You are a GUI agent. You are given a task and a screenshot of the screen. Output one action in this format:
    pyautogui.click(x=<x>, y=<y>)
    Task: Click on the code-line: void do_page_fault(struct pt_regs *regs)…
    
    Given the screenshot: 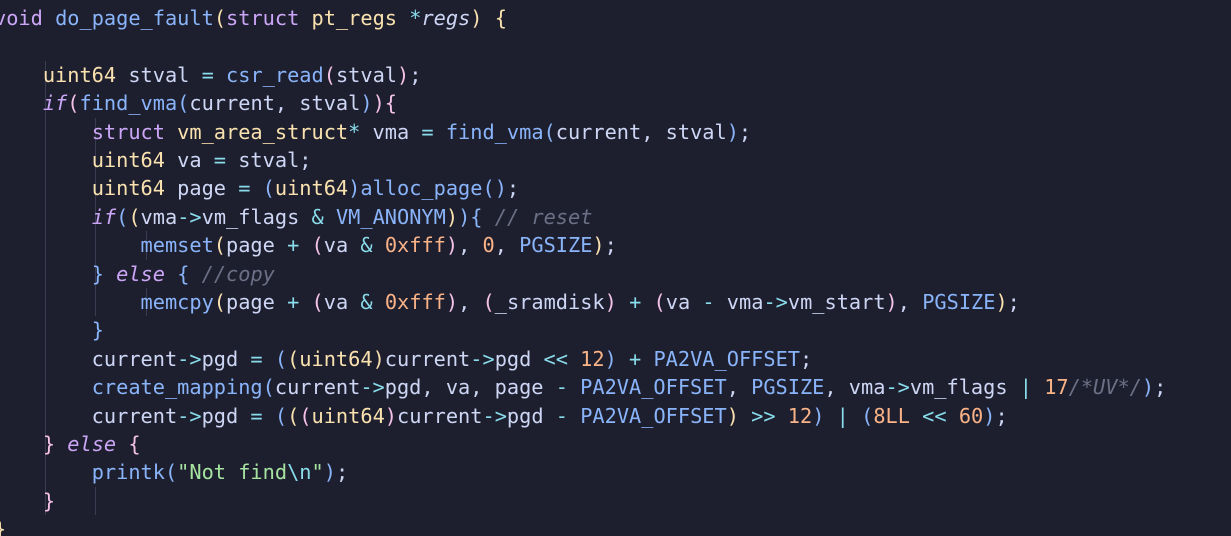 What is the action you would take?
    pyautogui.click(x=253, y=18)
    